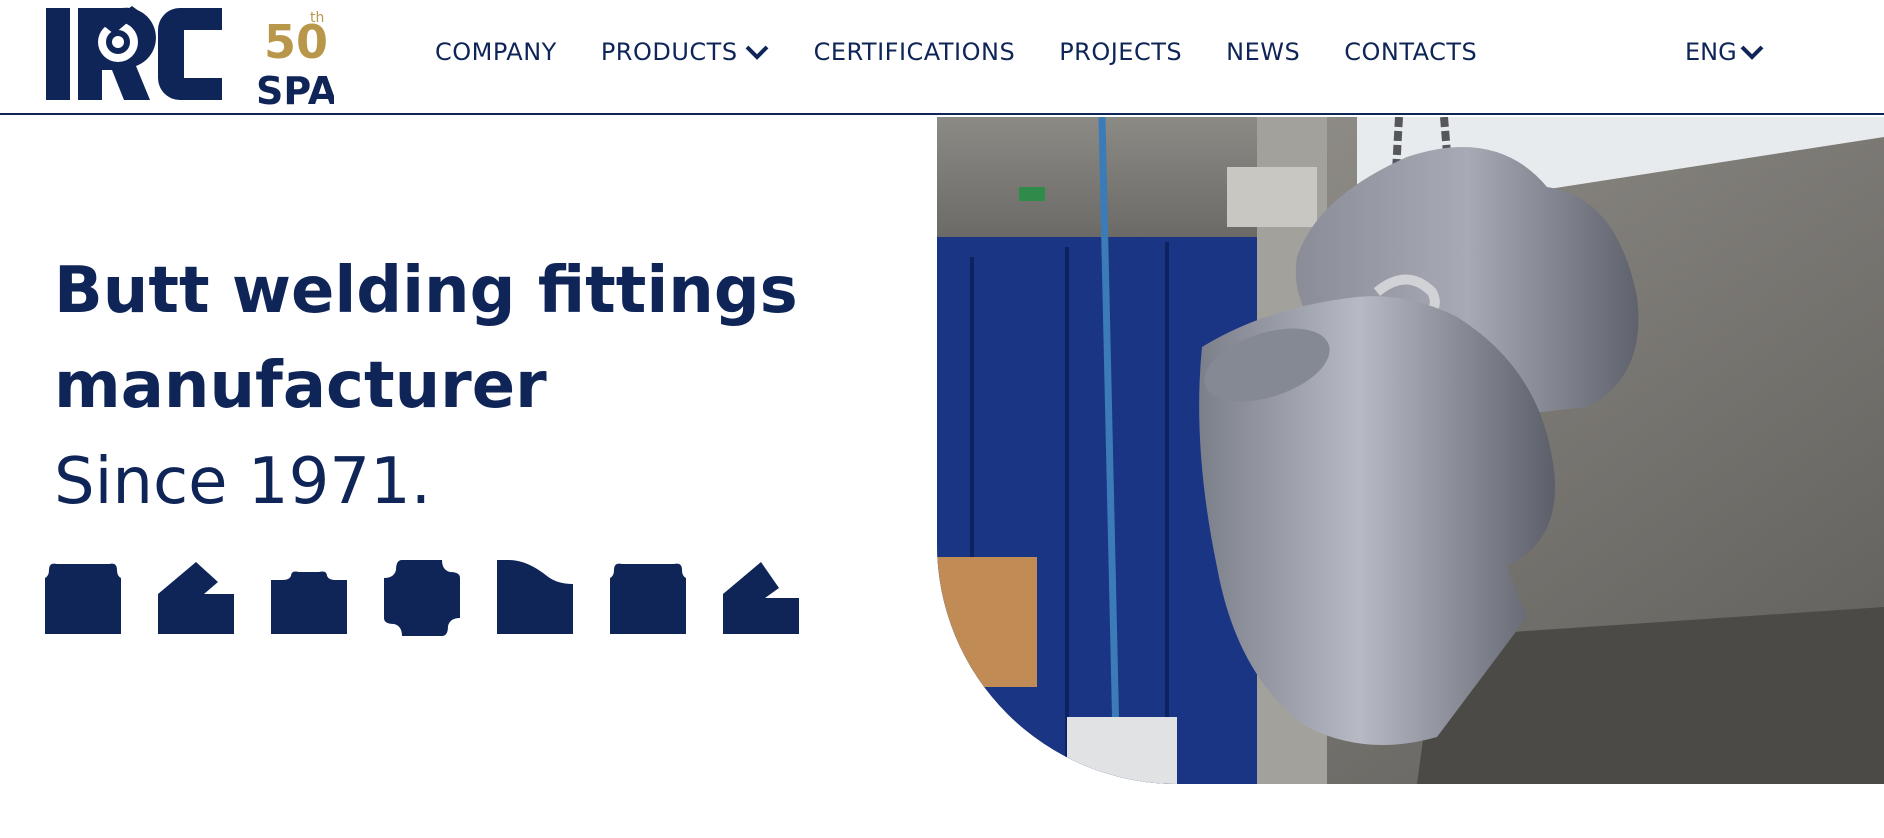 Image resolution: width=1884 pixels, height=838 pixels. Describe the element at coordinates (300, 386) in the screenshot. I see `hero-title-line2: manufacturer` at that location.